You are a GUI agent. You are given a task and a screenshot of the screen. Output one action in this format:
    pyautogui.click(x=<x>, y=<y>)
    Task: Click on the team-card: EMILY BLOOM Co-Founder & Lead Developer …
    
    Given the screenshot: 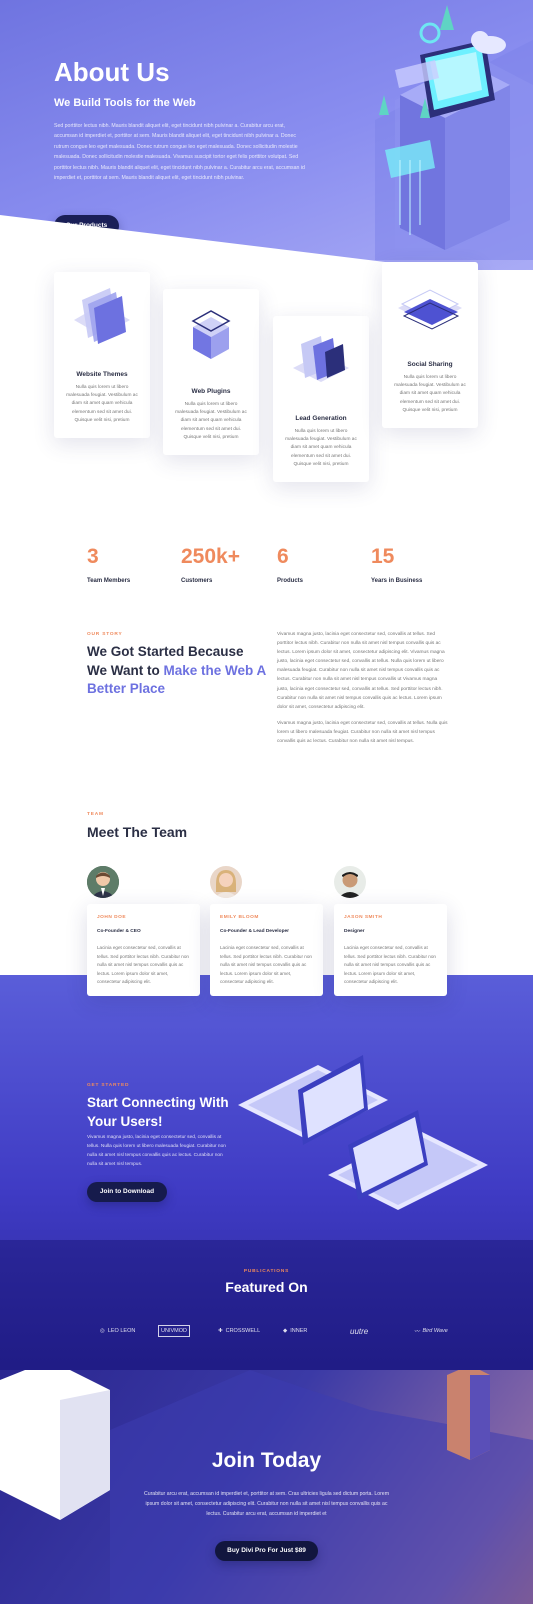 What is the action you would take?
    pyautogui.click(x=266, y=950)
    